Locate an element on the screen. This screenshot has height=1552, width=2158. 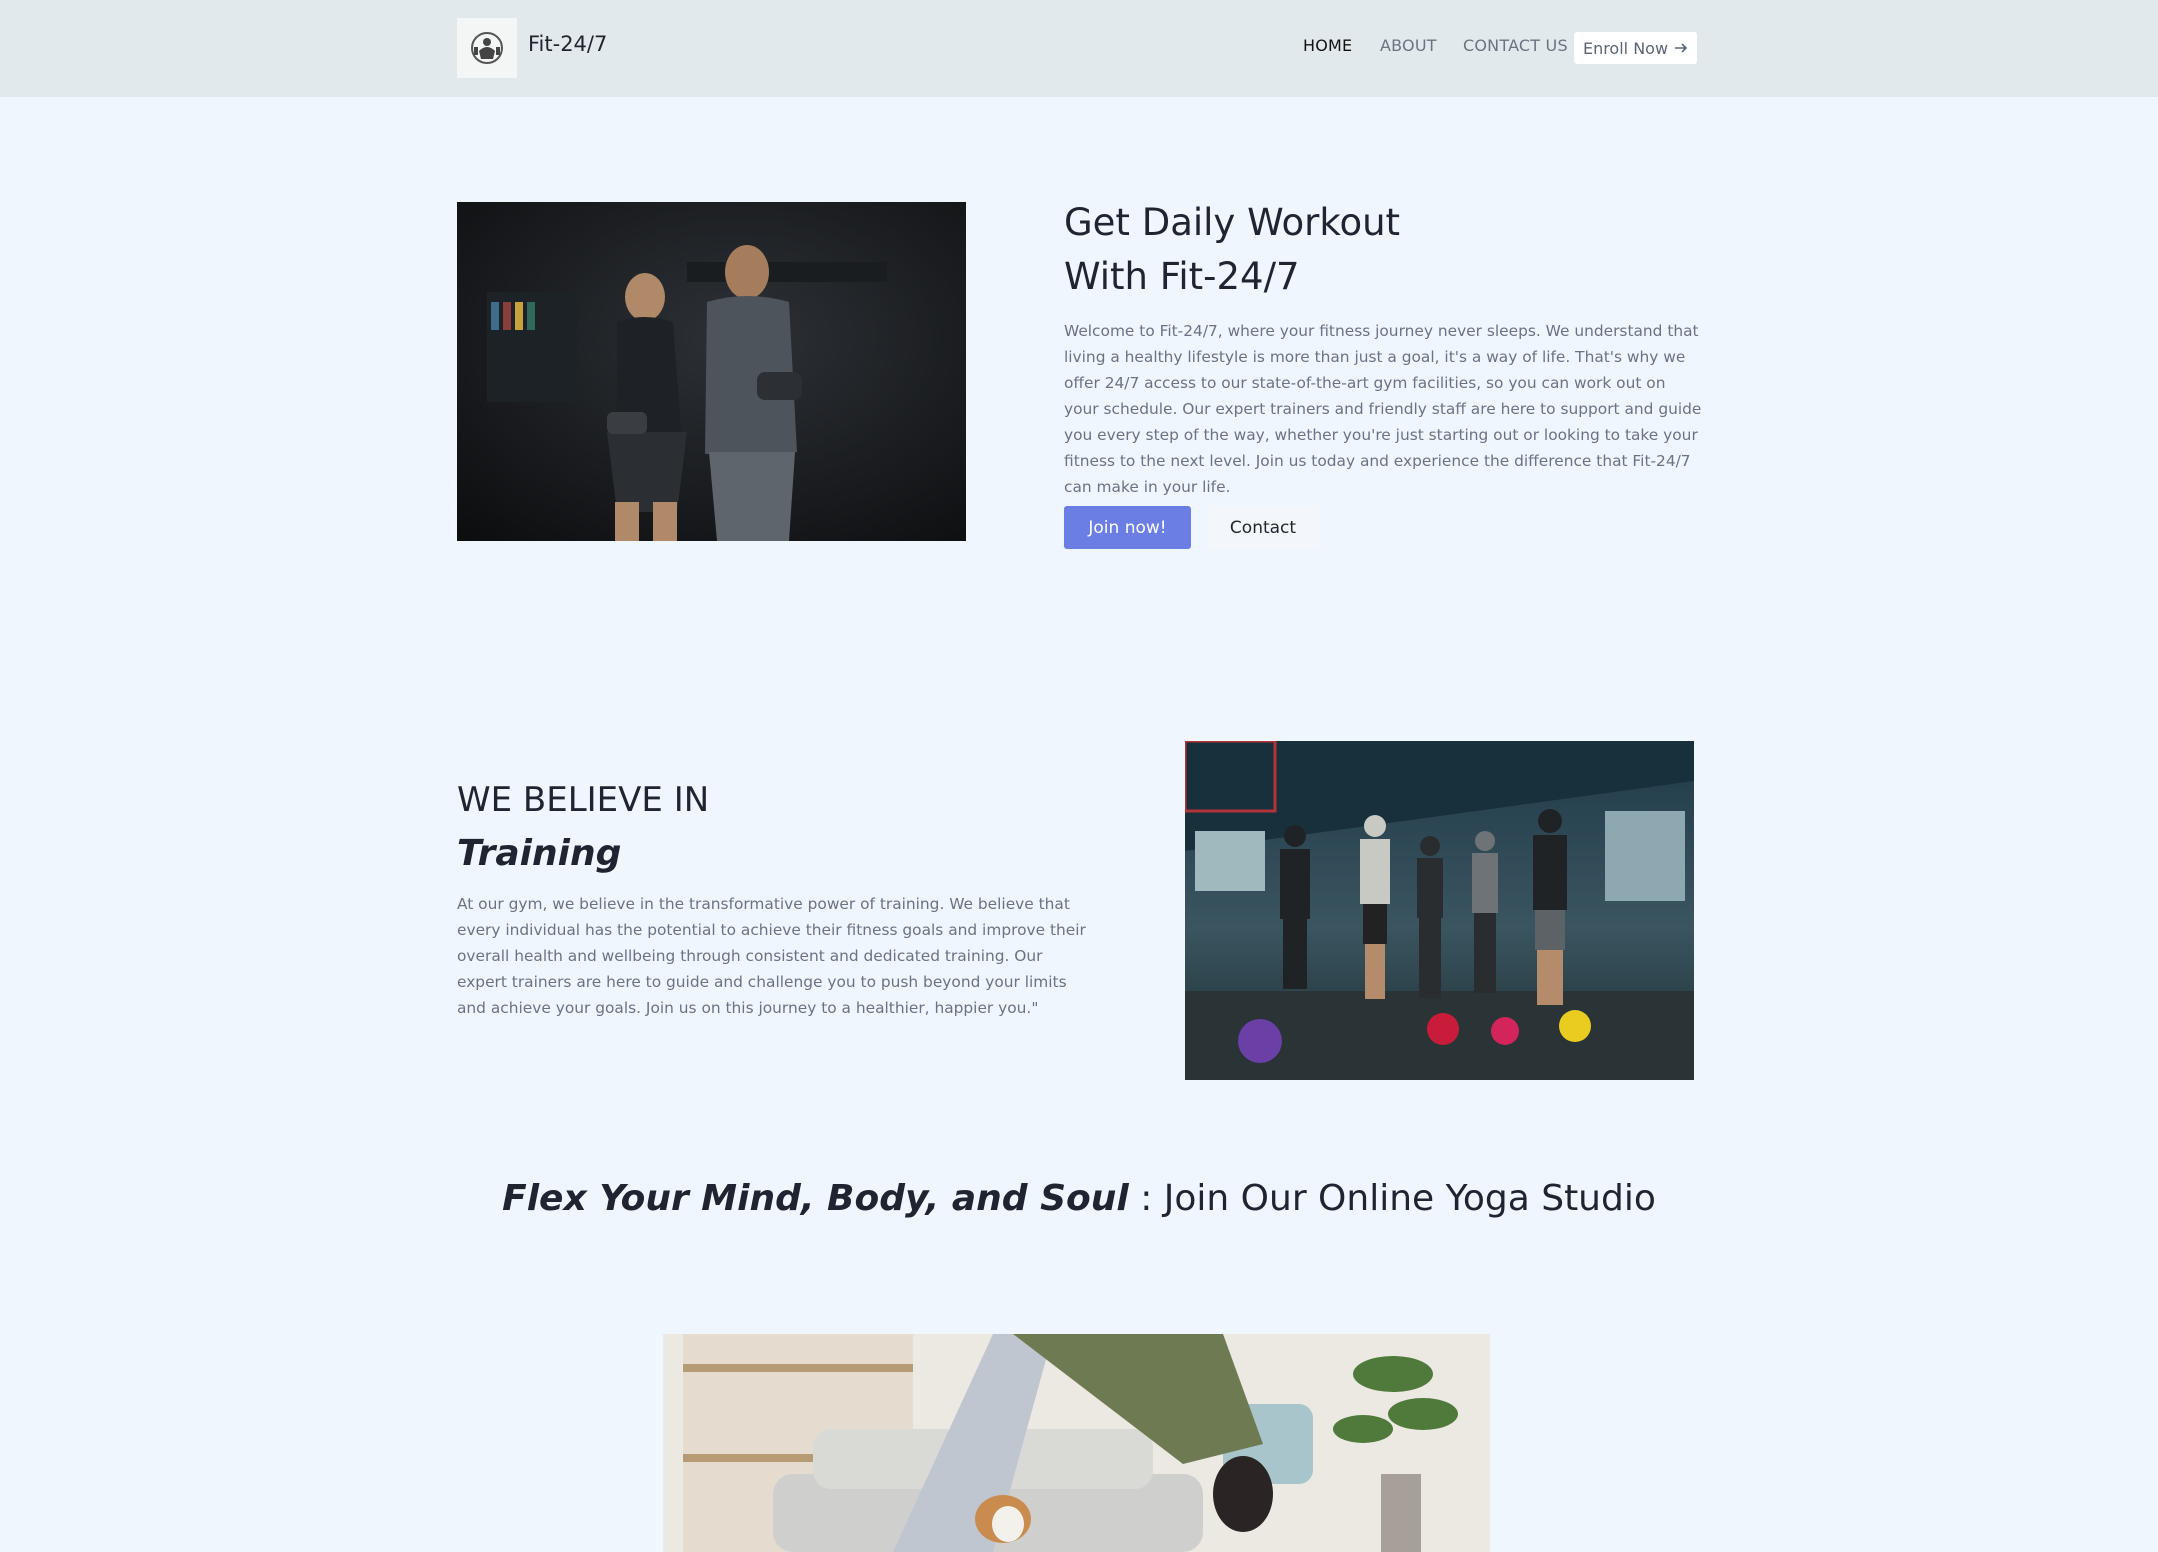
yoga-heading-rest: : Join Our Online Yoga Studio is located at coordinates (1398, 1198).